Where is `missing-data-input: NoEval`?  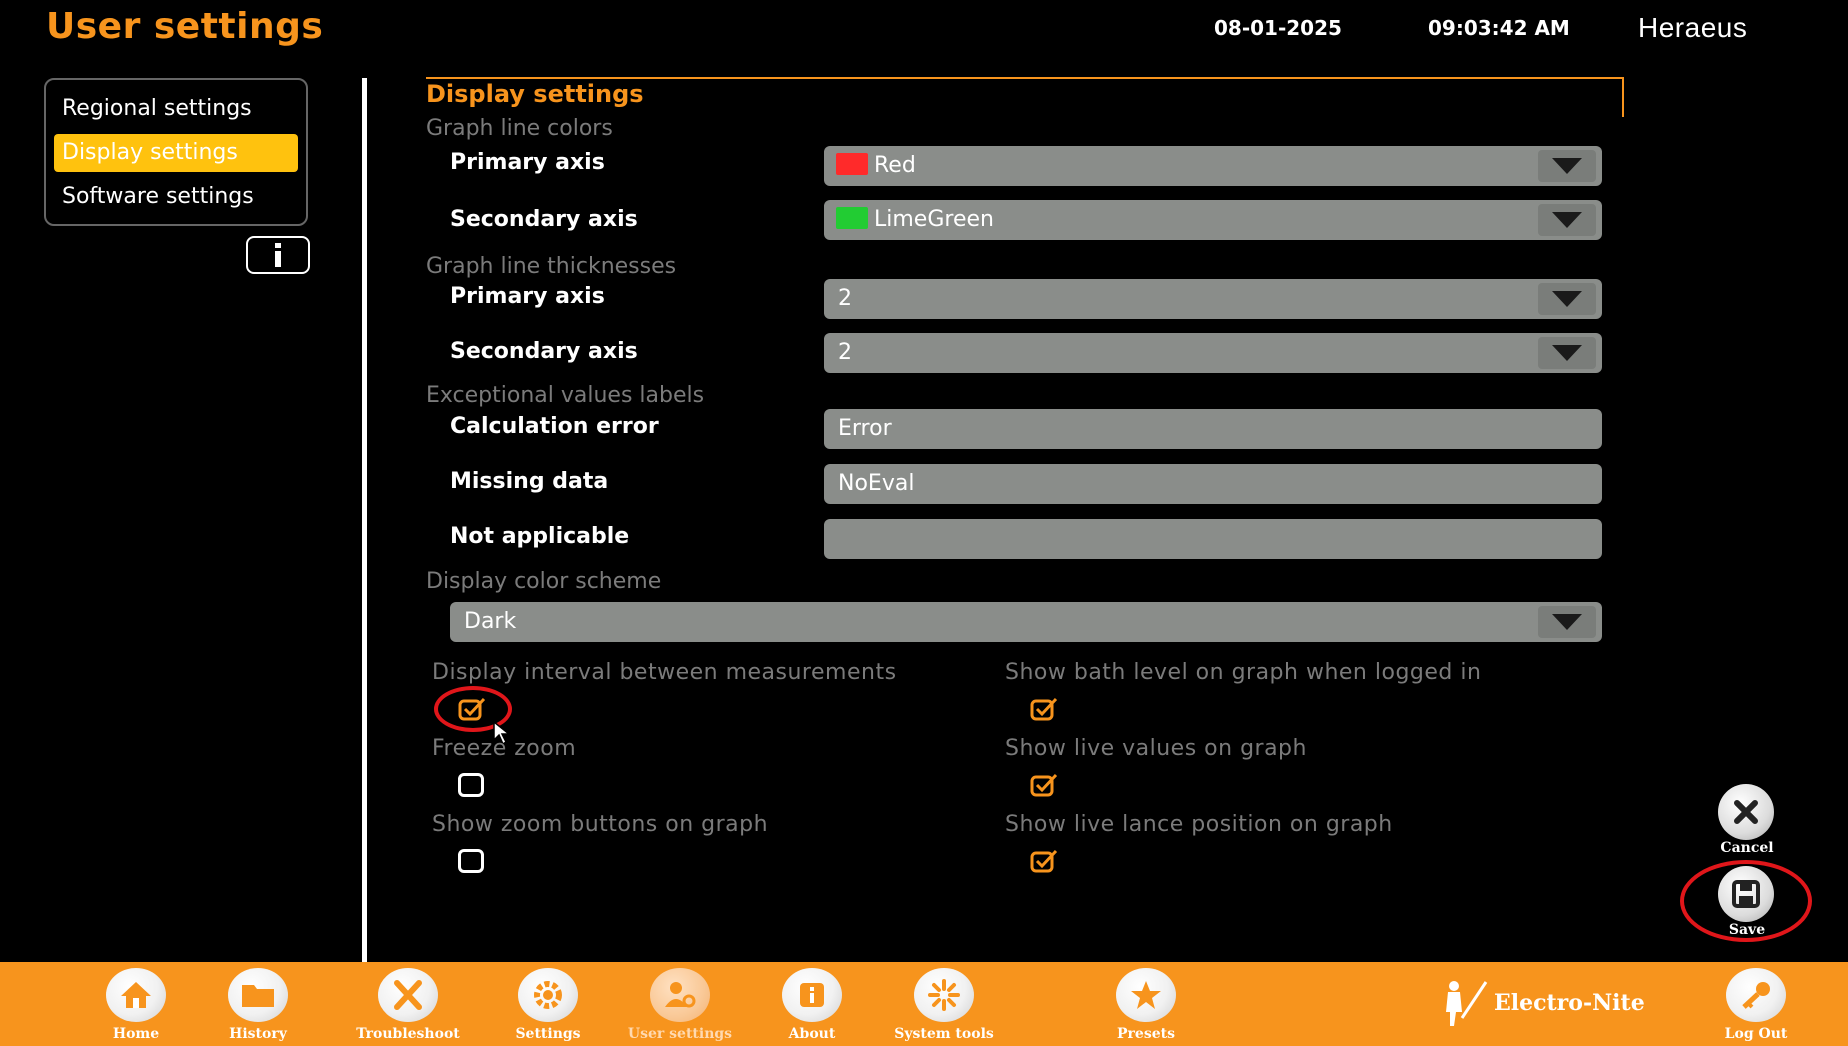
missing-data-input: NoEval is located at coordinates (1213, 484).